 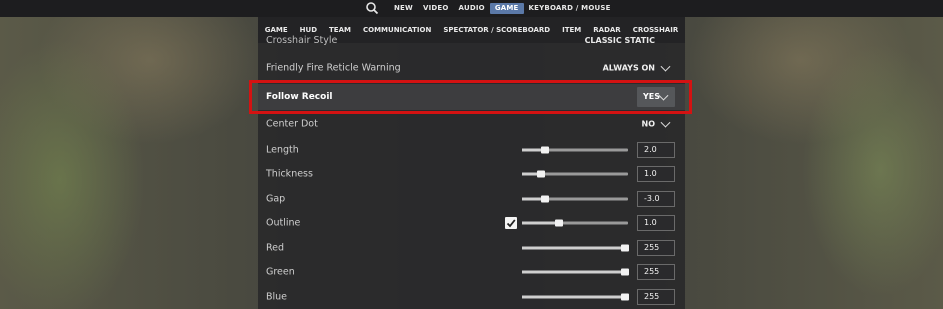 What do you see at coordinates (403, 8) in the screenshot?
I see `tab-new: NEW` at bounding box center [403, 8].